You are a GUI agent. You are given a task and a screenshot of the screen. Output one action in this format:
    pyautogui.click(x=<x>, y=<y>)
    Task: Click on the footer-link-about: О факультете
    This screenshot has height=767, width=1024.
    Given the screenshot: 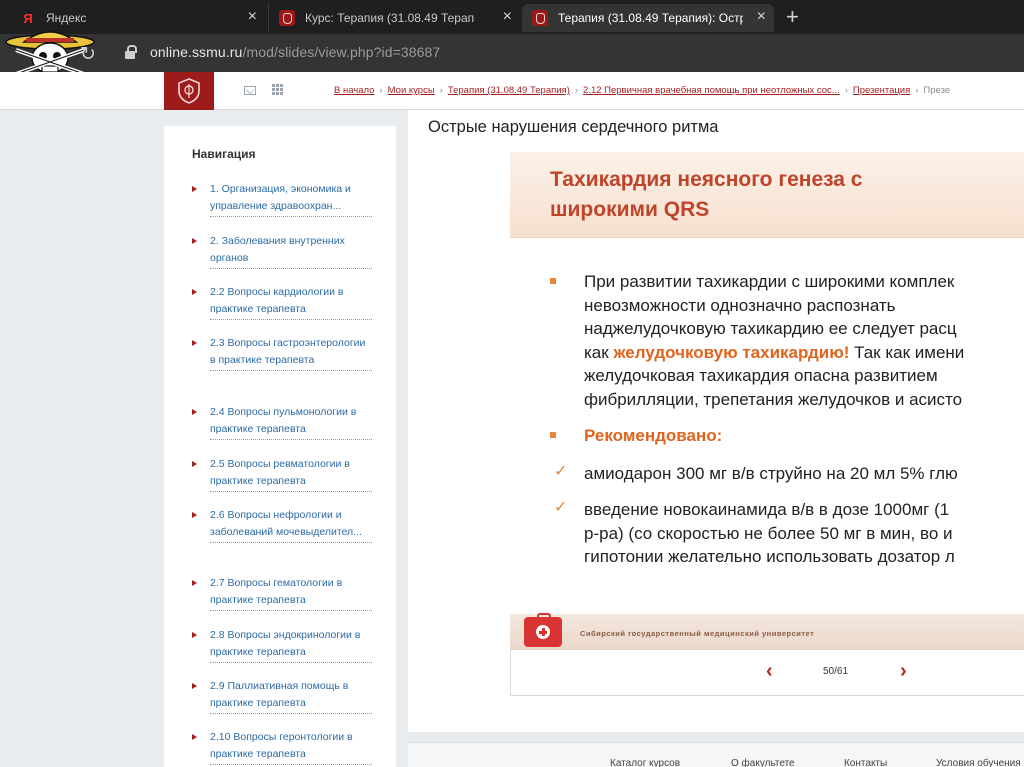 What is the action you would take?
    pyautogui.click(x=763, y=762)
    